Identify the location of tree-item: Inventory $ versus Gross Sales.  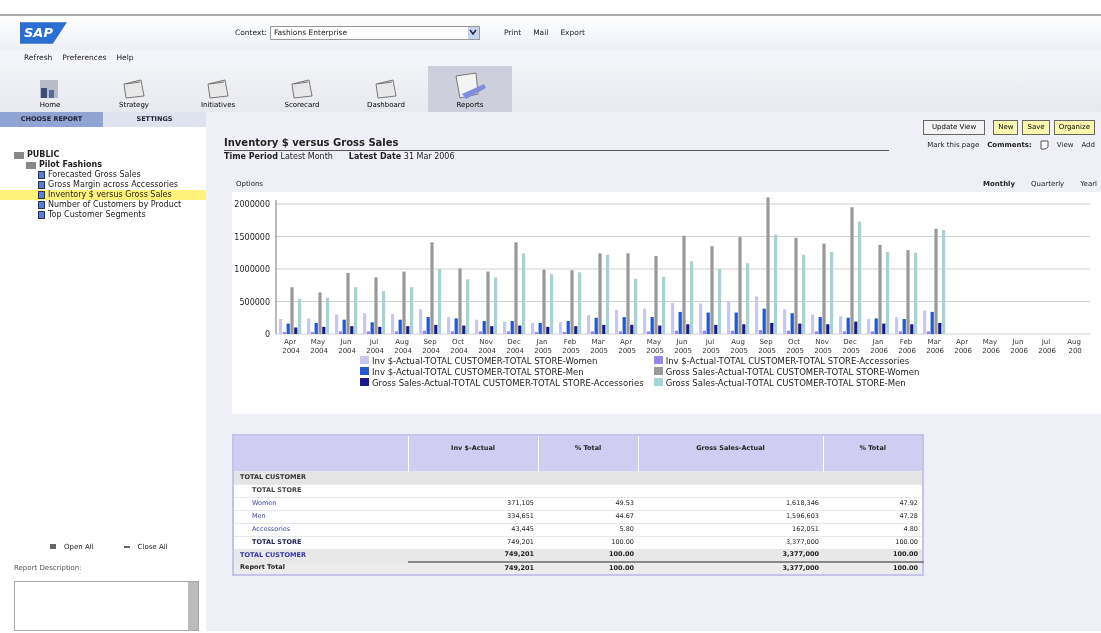
(103, 195).